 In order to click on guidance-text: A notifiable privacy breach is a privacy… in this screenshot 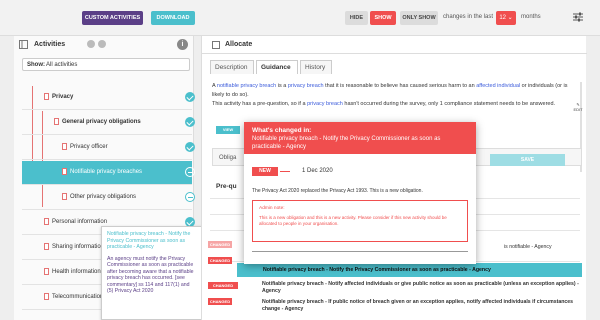, I will do `click(391, 95)`.